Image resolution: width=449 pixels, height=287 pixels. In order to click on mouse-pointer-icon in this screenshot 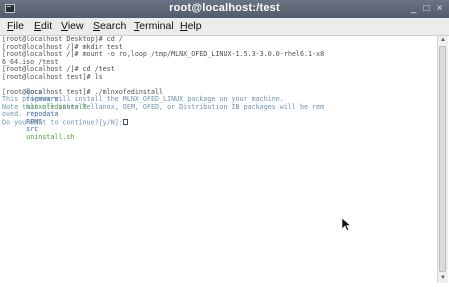, I will do `click(346, 224)`.